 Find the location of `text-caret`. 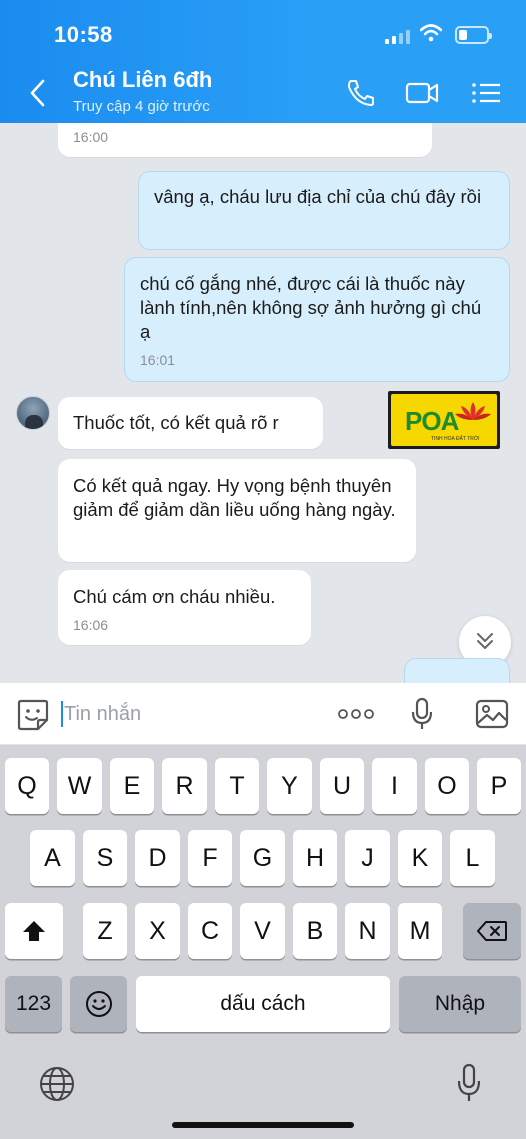

text-caret is located at coordinates (62, 714).